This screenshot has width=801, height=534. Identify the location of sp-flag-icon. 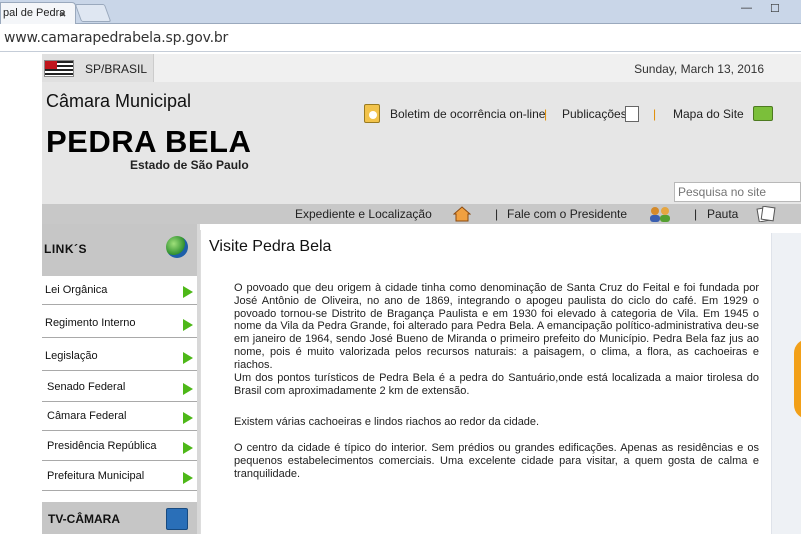
(59, 68).